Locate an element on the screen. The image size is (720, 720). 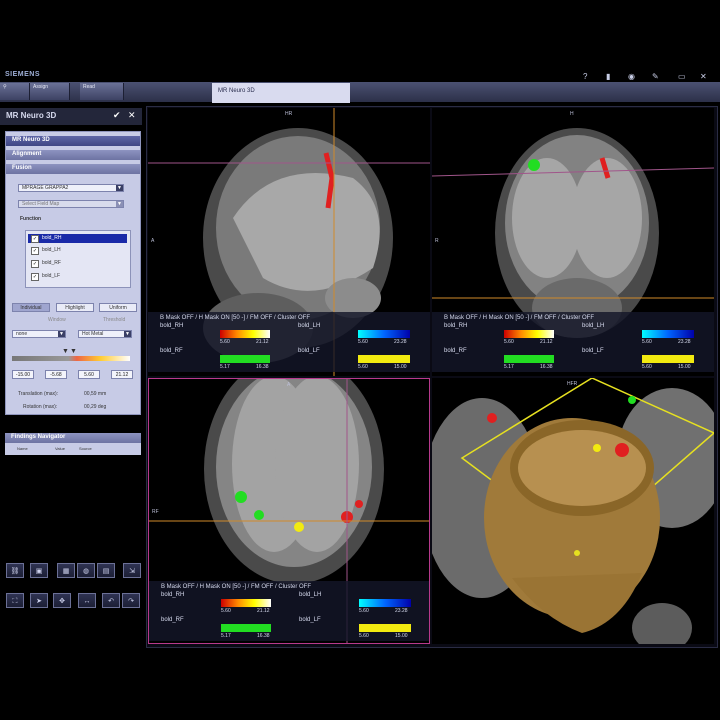
volume-render-viewport: HFR is located at coordinates (573, 511).